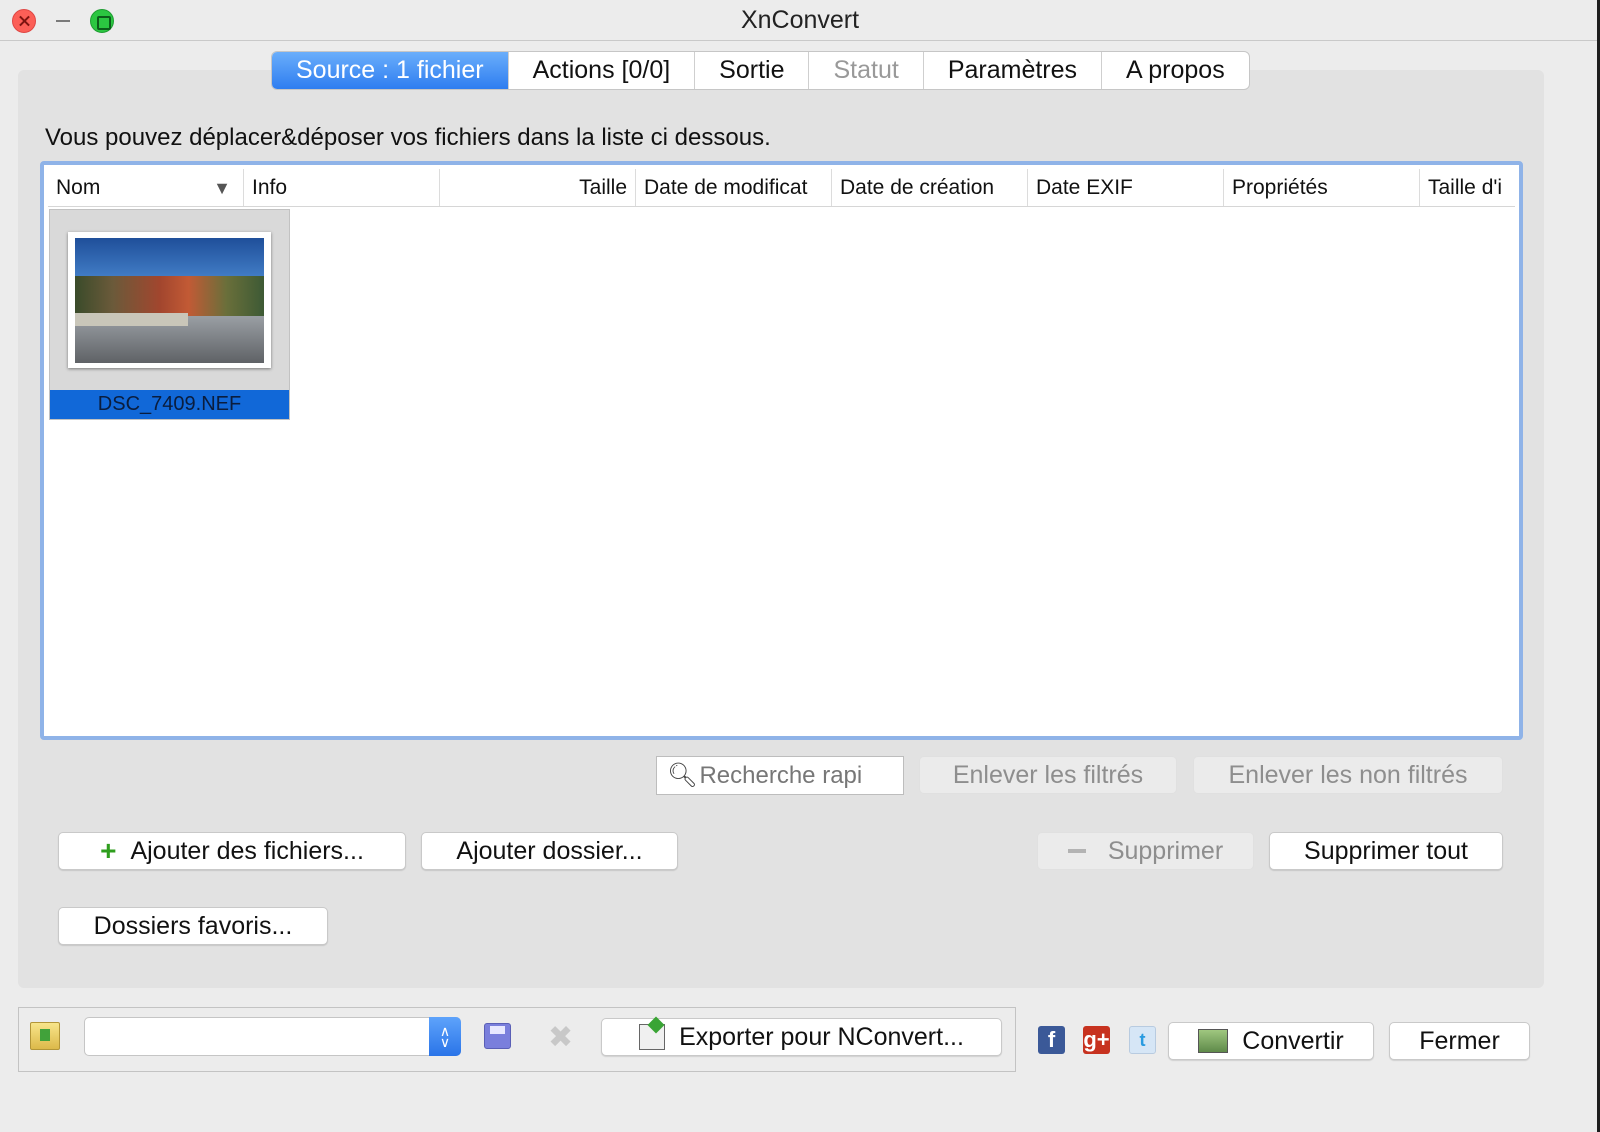  Describe the element at coordinates (1175, 70) in the screenshot. I see `tab-a-propos: A propos` at that location.